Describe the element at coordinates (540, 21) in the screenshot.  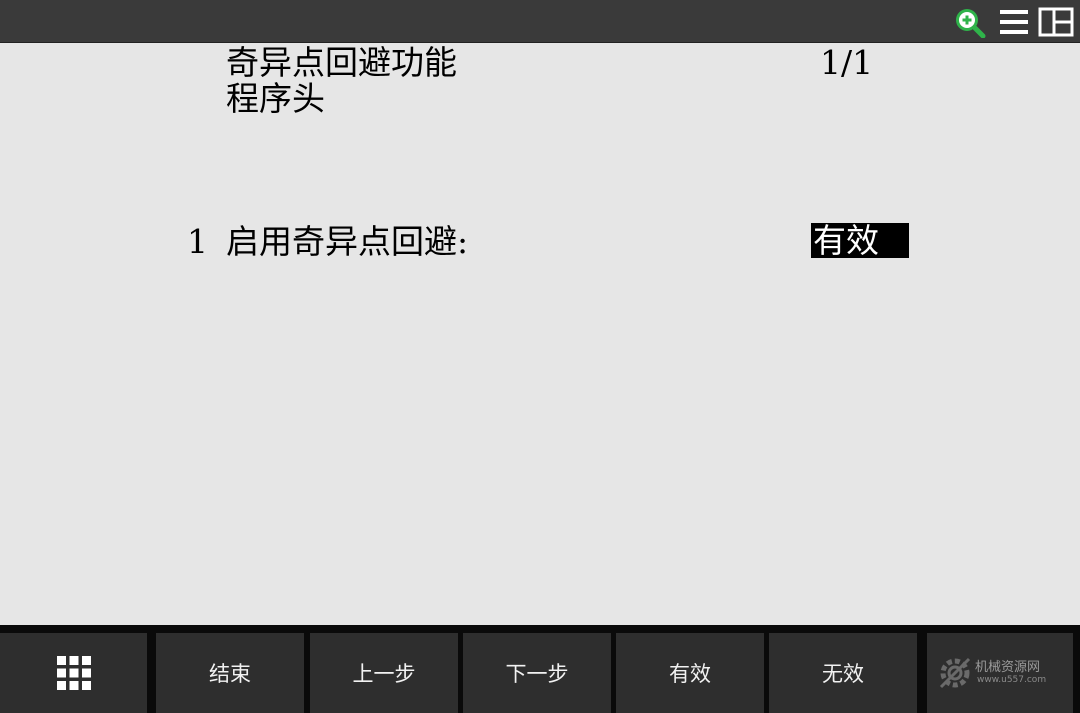
I see `top-status-bar` at that location.